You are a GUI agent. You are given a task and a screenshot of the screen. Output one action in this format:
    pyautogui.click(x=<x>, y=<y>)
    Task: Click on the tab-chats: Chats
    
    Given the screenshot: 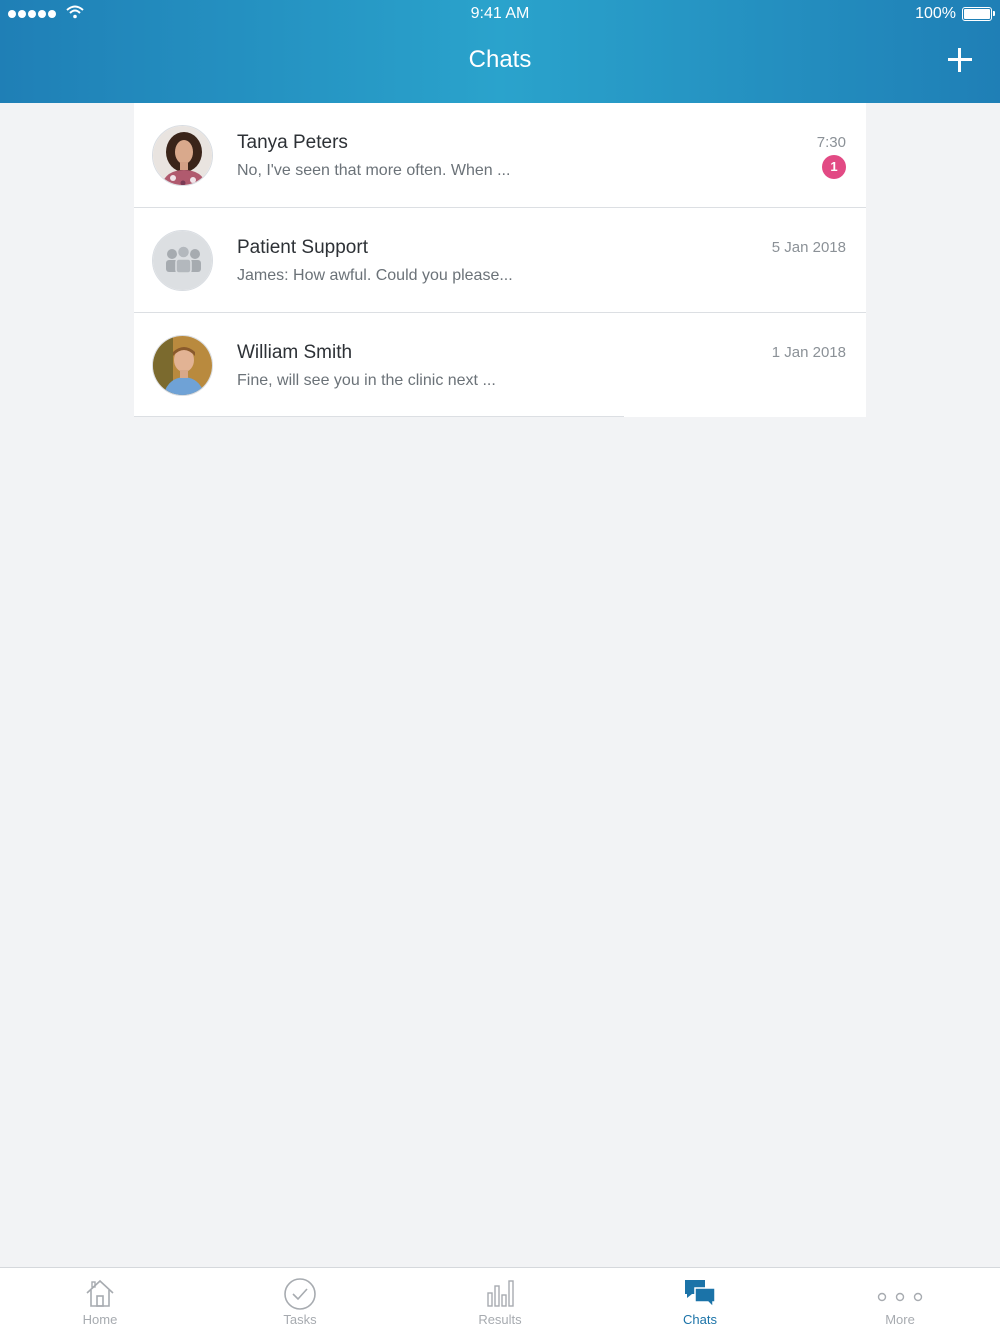 What is the action you would take?
    pyautogui.click(x=700, y=1301)
    